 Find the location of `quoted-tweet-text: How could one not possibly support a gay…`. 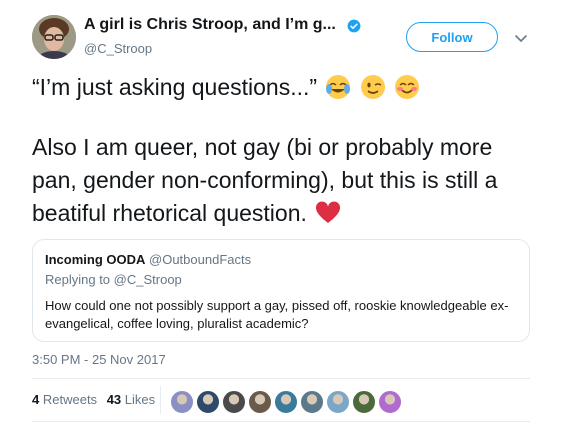

quoted-tweet-text: How could one not possibly support a gay… is located at coordinates (277, 314).